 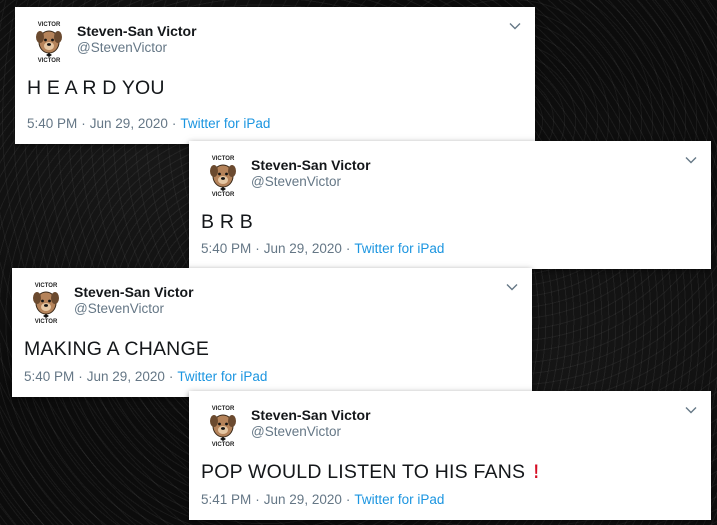 What do you see at coordinates (536, 472) in the screenshot?
I see `exclamation-emoji-icon: !` at bounding box center [536, 472].